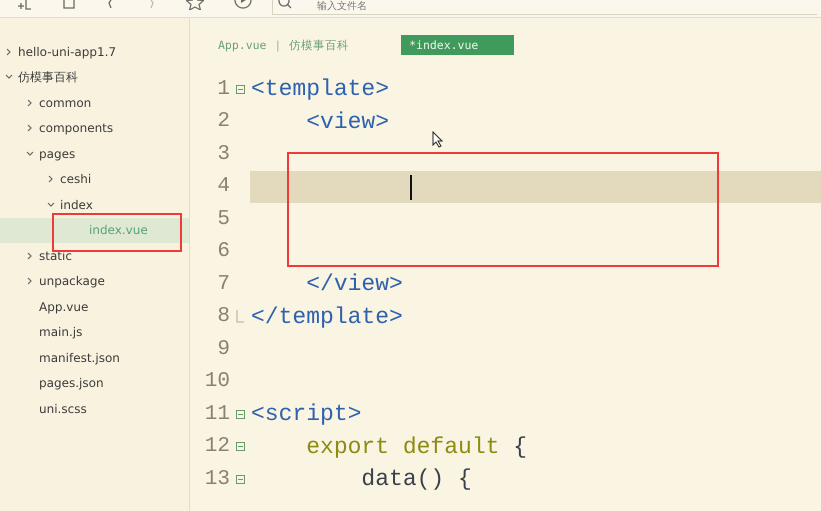  What do you see at coordinates (347, 121) in the screenshot?
I see `code-line: <view>` at bounding box center [347, 121].